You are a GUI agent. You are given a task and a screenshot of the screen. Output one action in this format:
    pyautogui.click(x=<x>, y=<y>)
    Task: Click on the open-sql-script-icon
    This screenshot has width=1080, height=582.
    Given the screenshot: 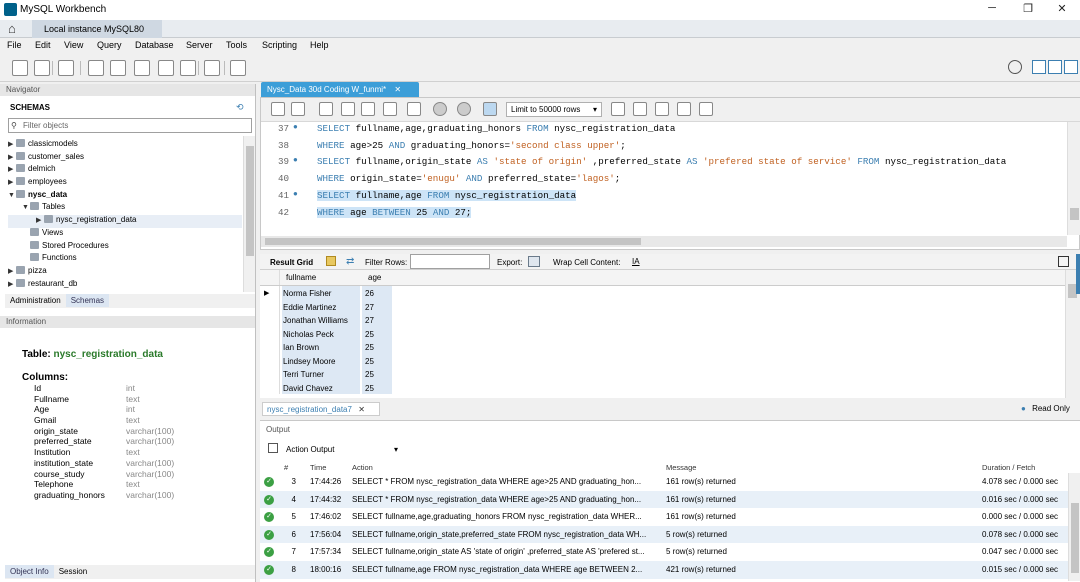 What is the action you would take?
    pyautogui.click(x=42, y=68)
    